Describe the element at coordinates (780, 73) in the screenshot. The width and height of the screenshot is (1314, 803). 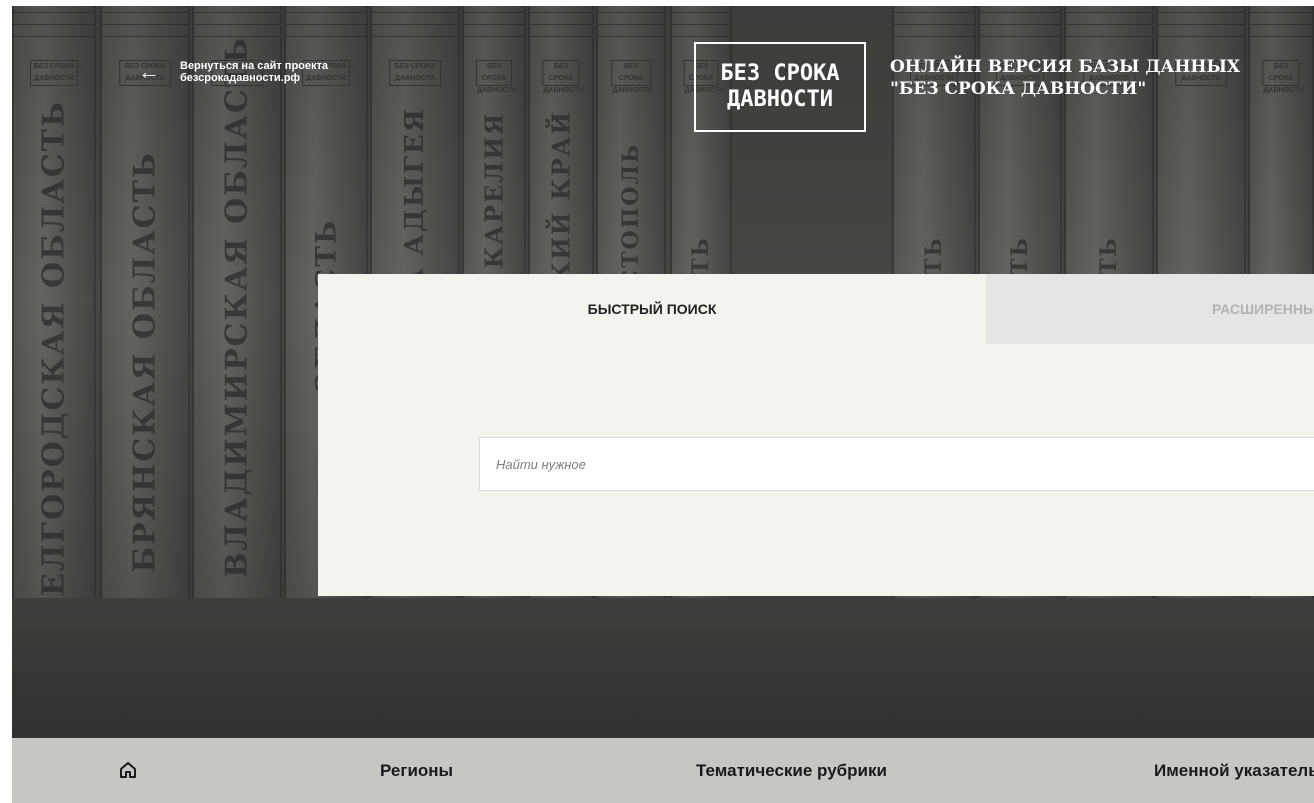
I see `logo-line-1: БЕЗ СРОКА` at that location.